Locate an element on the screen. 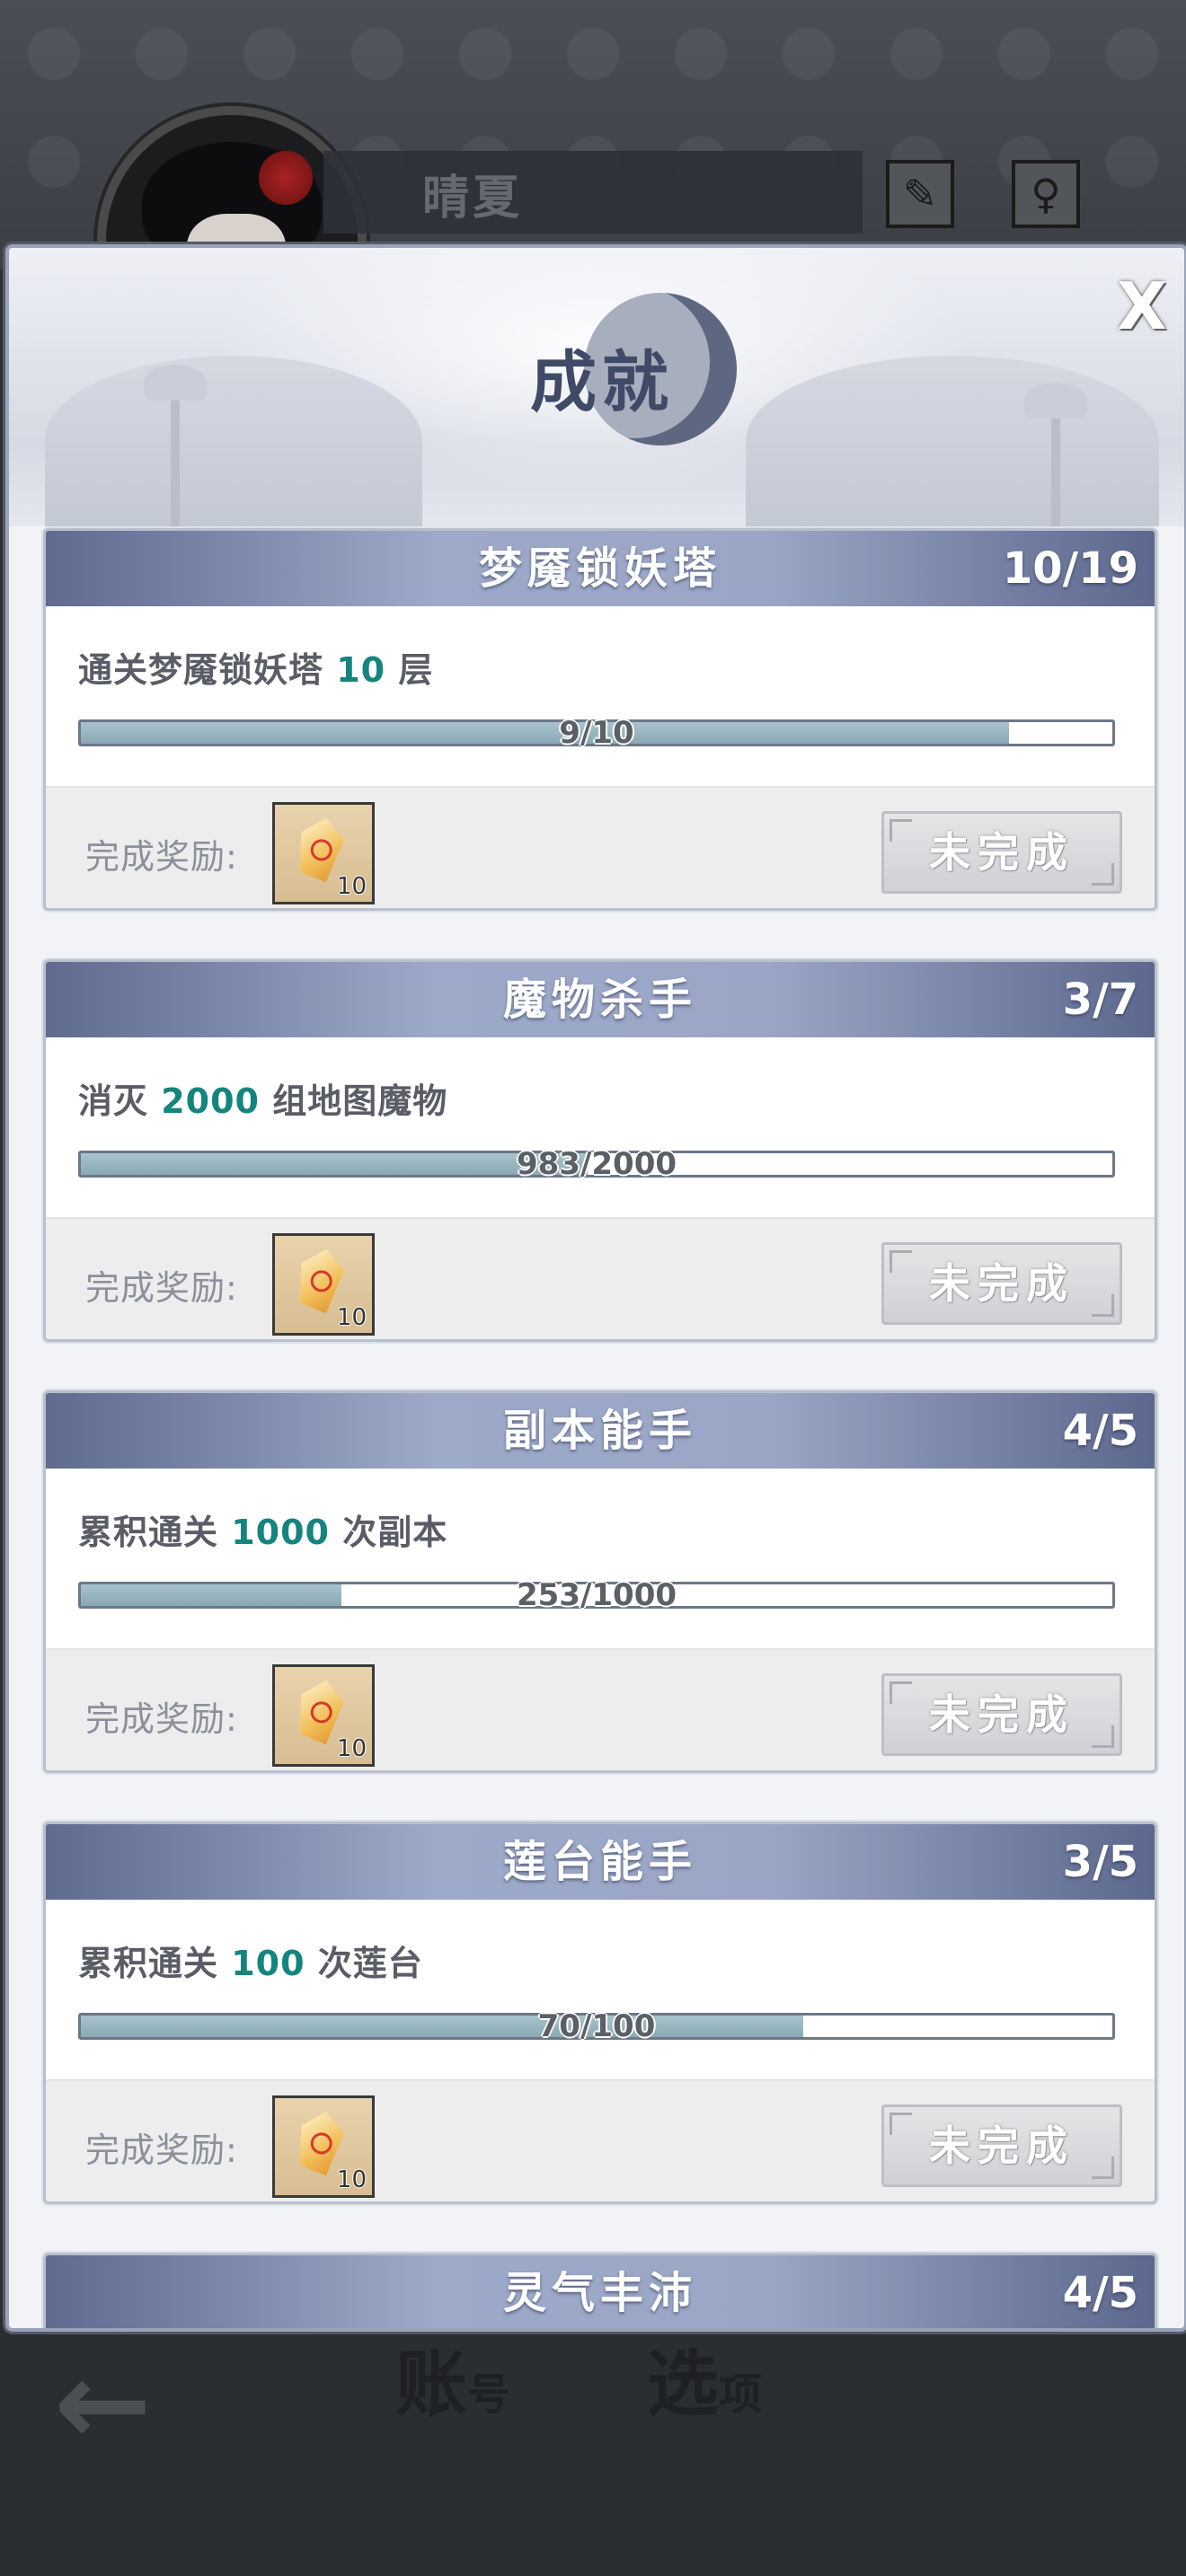 The height and width of the screenshot is (2576, 1186). avatar-flower is located at coordinates (286, 178).